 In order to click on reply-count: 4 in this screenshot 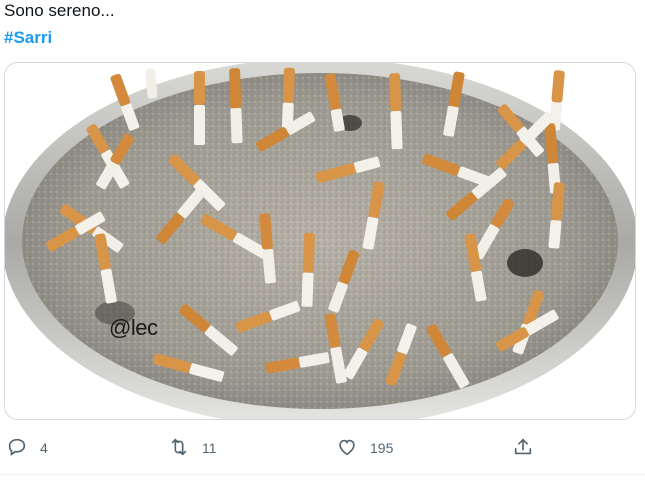, I will do `click(44, 448)`.